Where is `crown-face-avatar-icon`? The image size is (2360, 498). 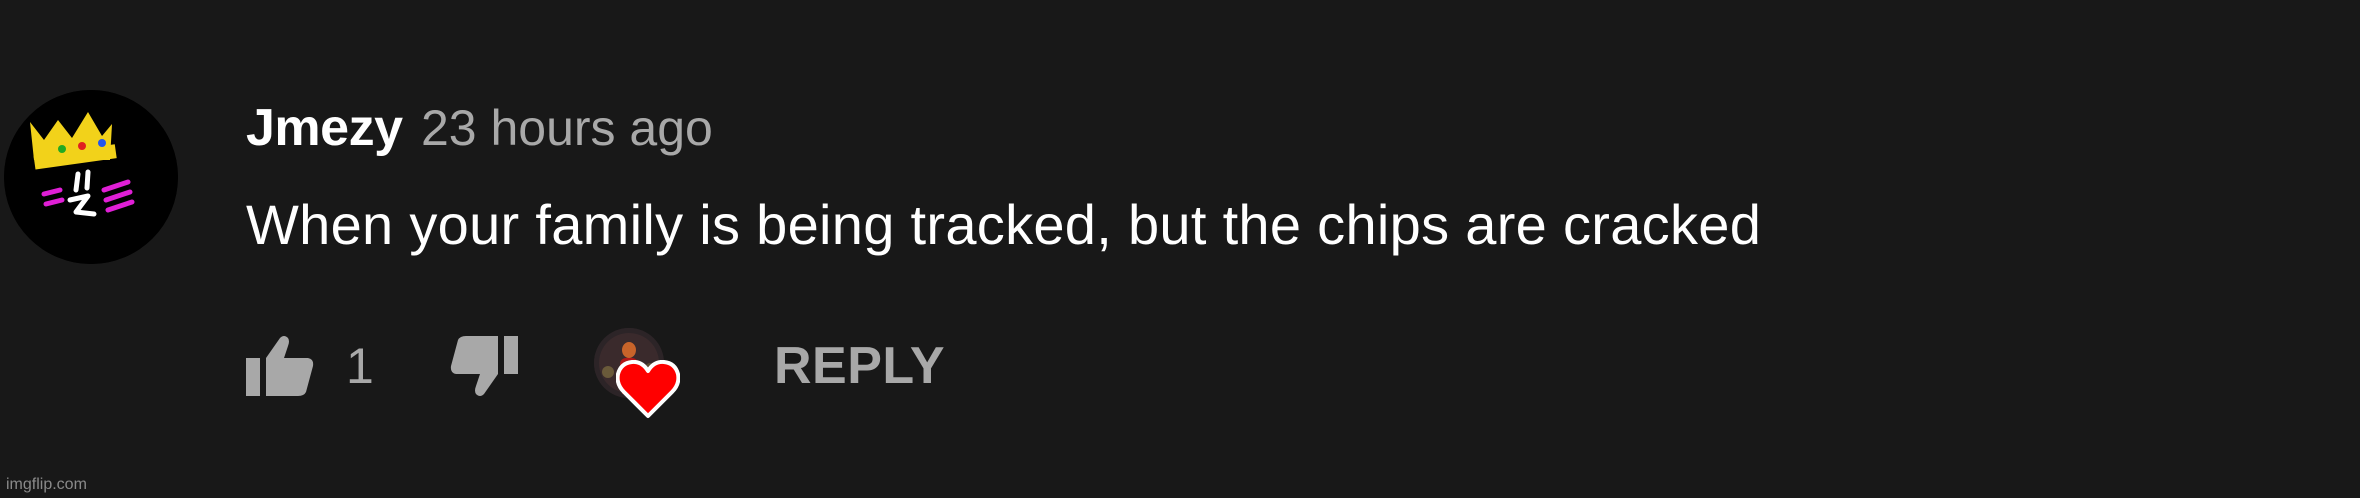 crown-face-avatar-icon is located at coordinates (91, 177).